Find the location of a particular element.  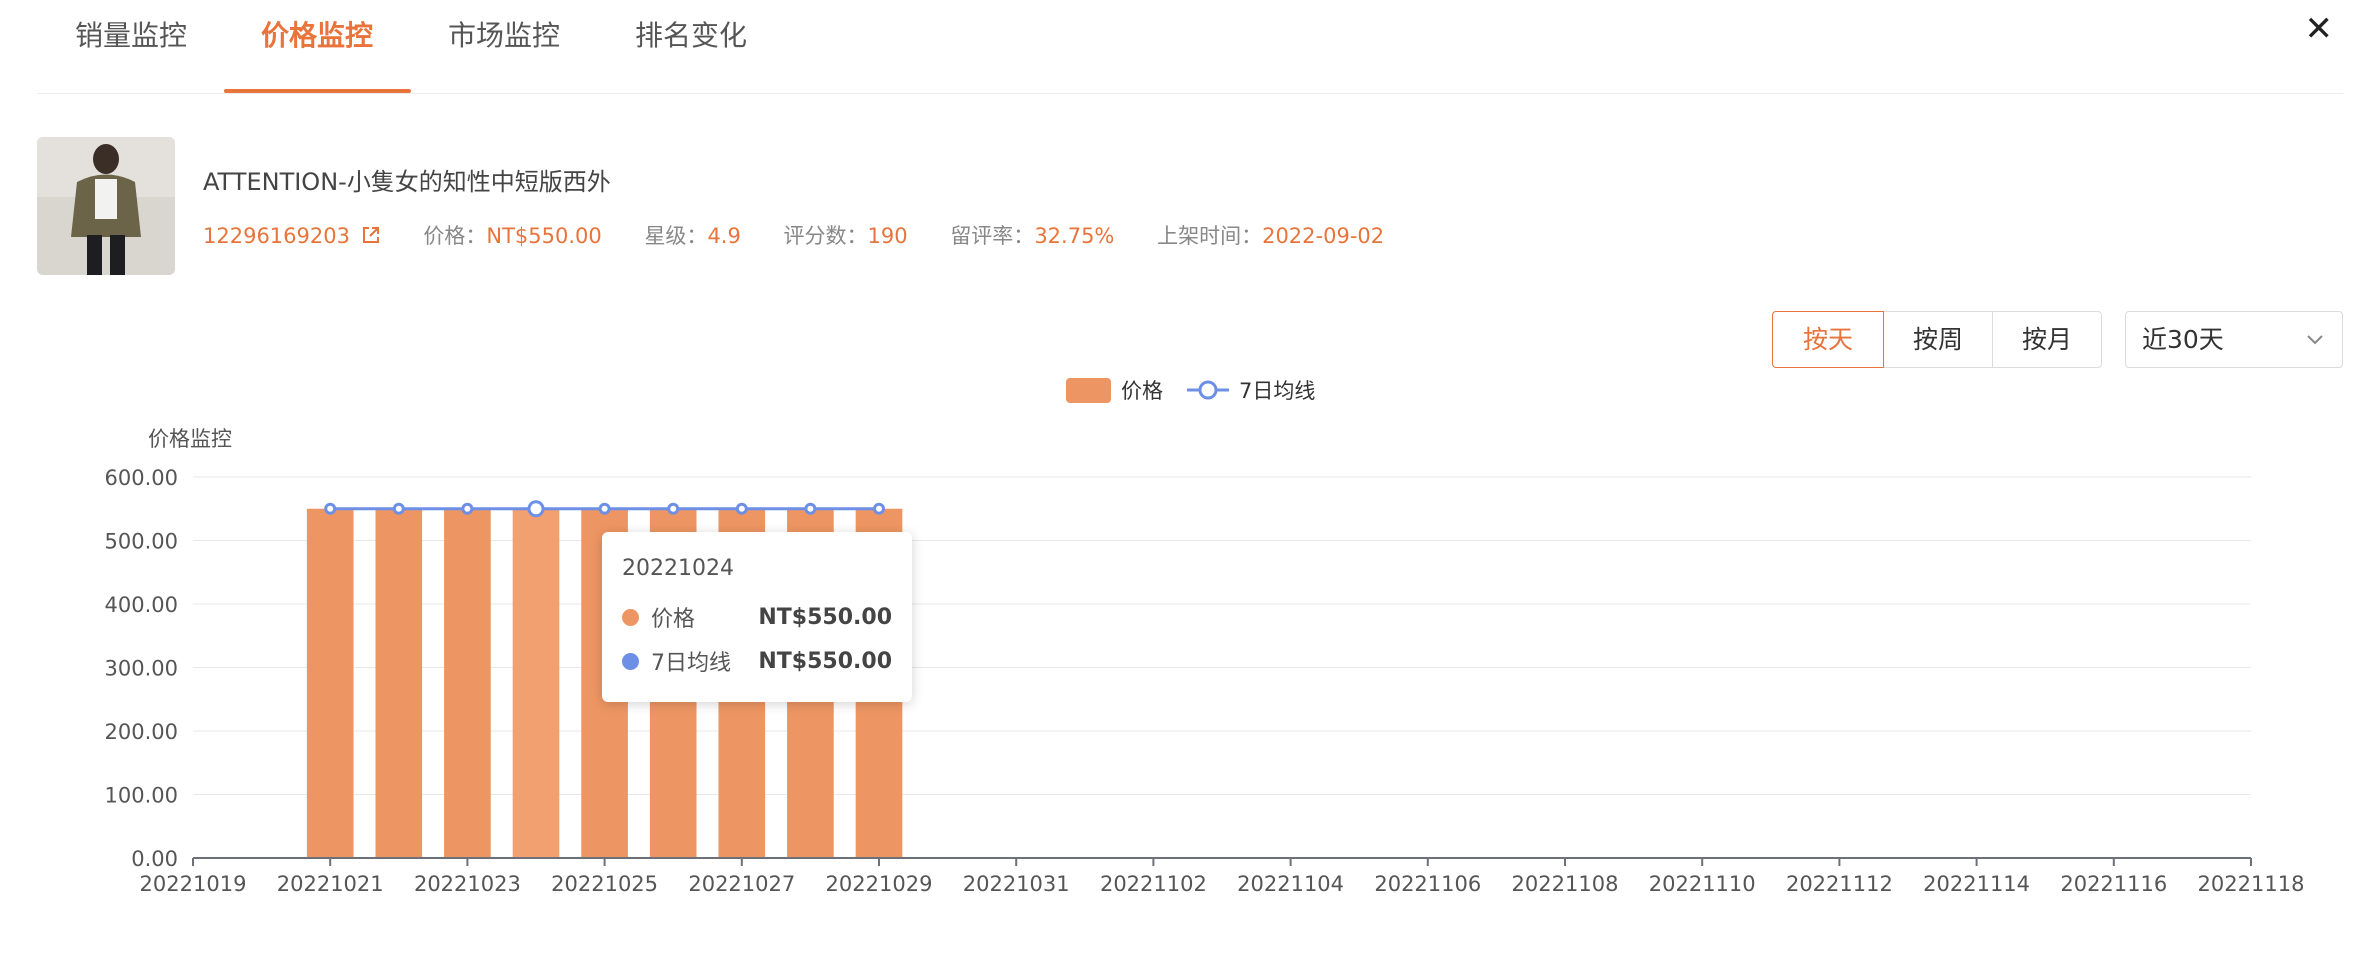

tooltip-price-dot is located at coordinates (630, 617).